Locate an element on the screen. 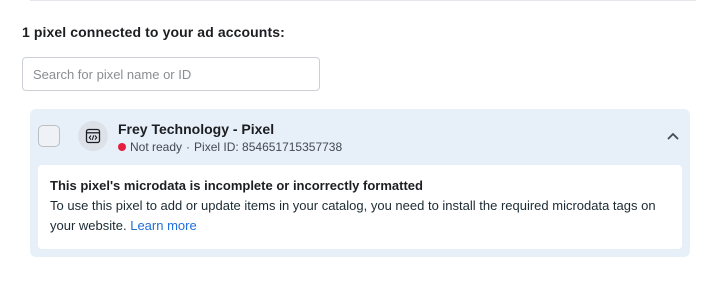 The height and width of the screenshot is (294, 725). pixel-status-row: Not ready · Pixel ID: 854651715357738 is located at coordinates (230, 147).